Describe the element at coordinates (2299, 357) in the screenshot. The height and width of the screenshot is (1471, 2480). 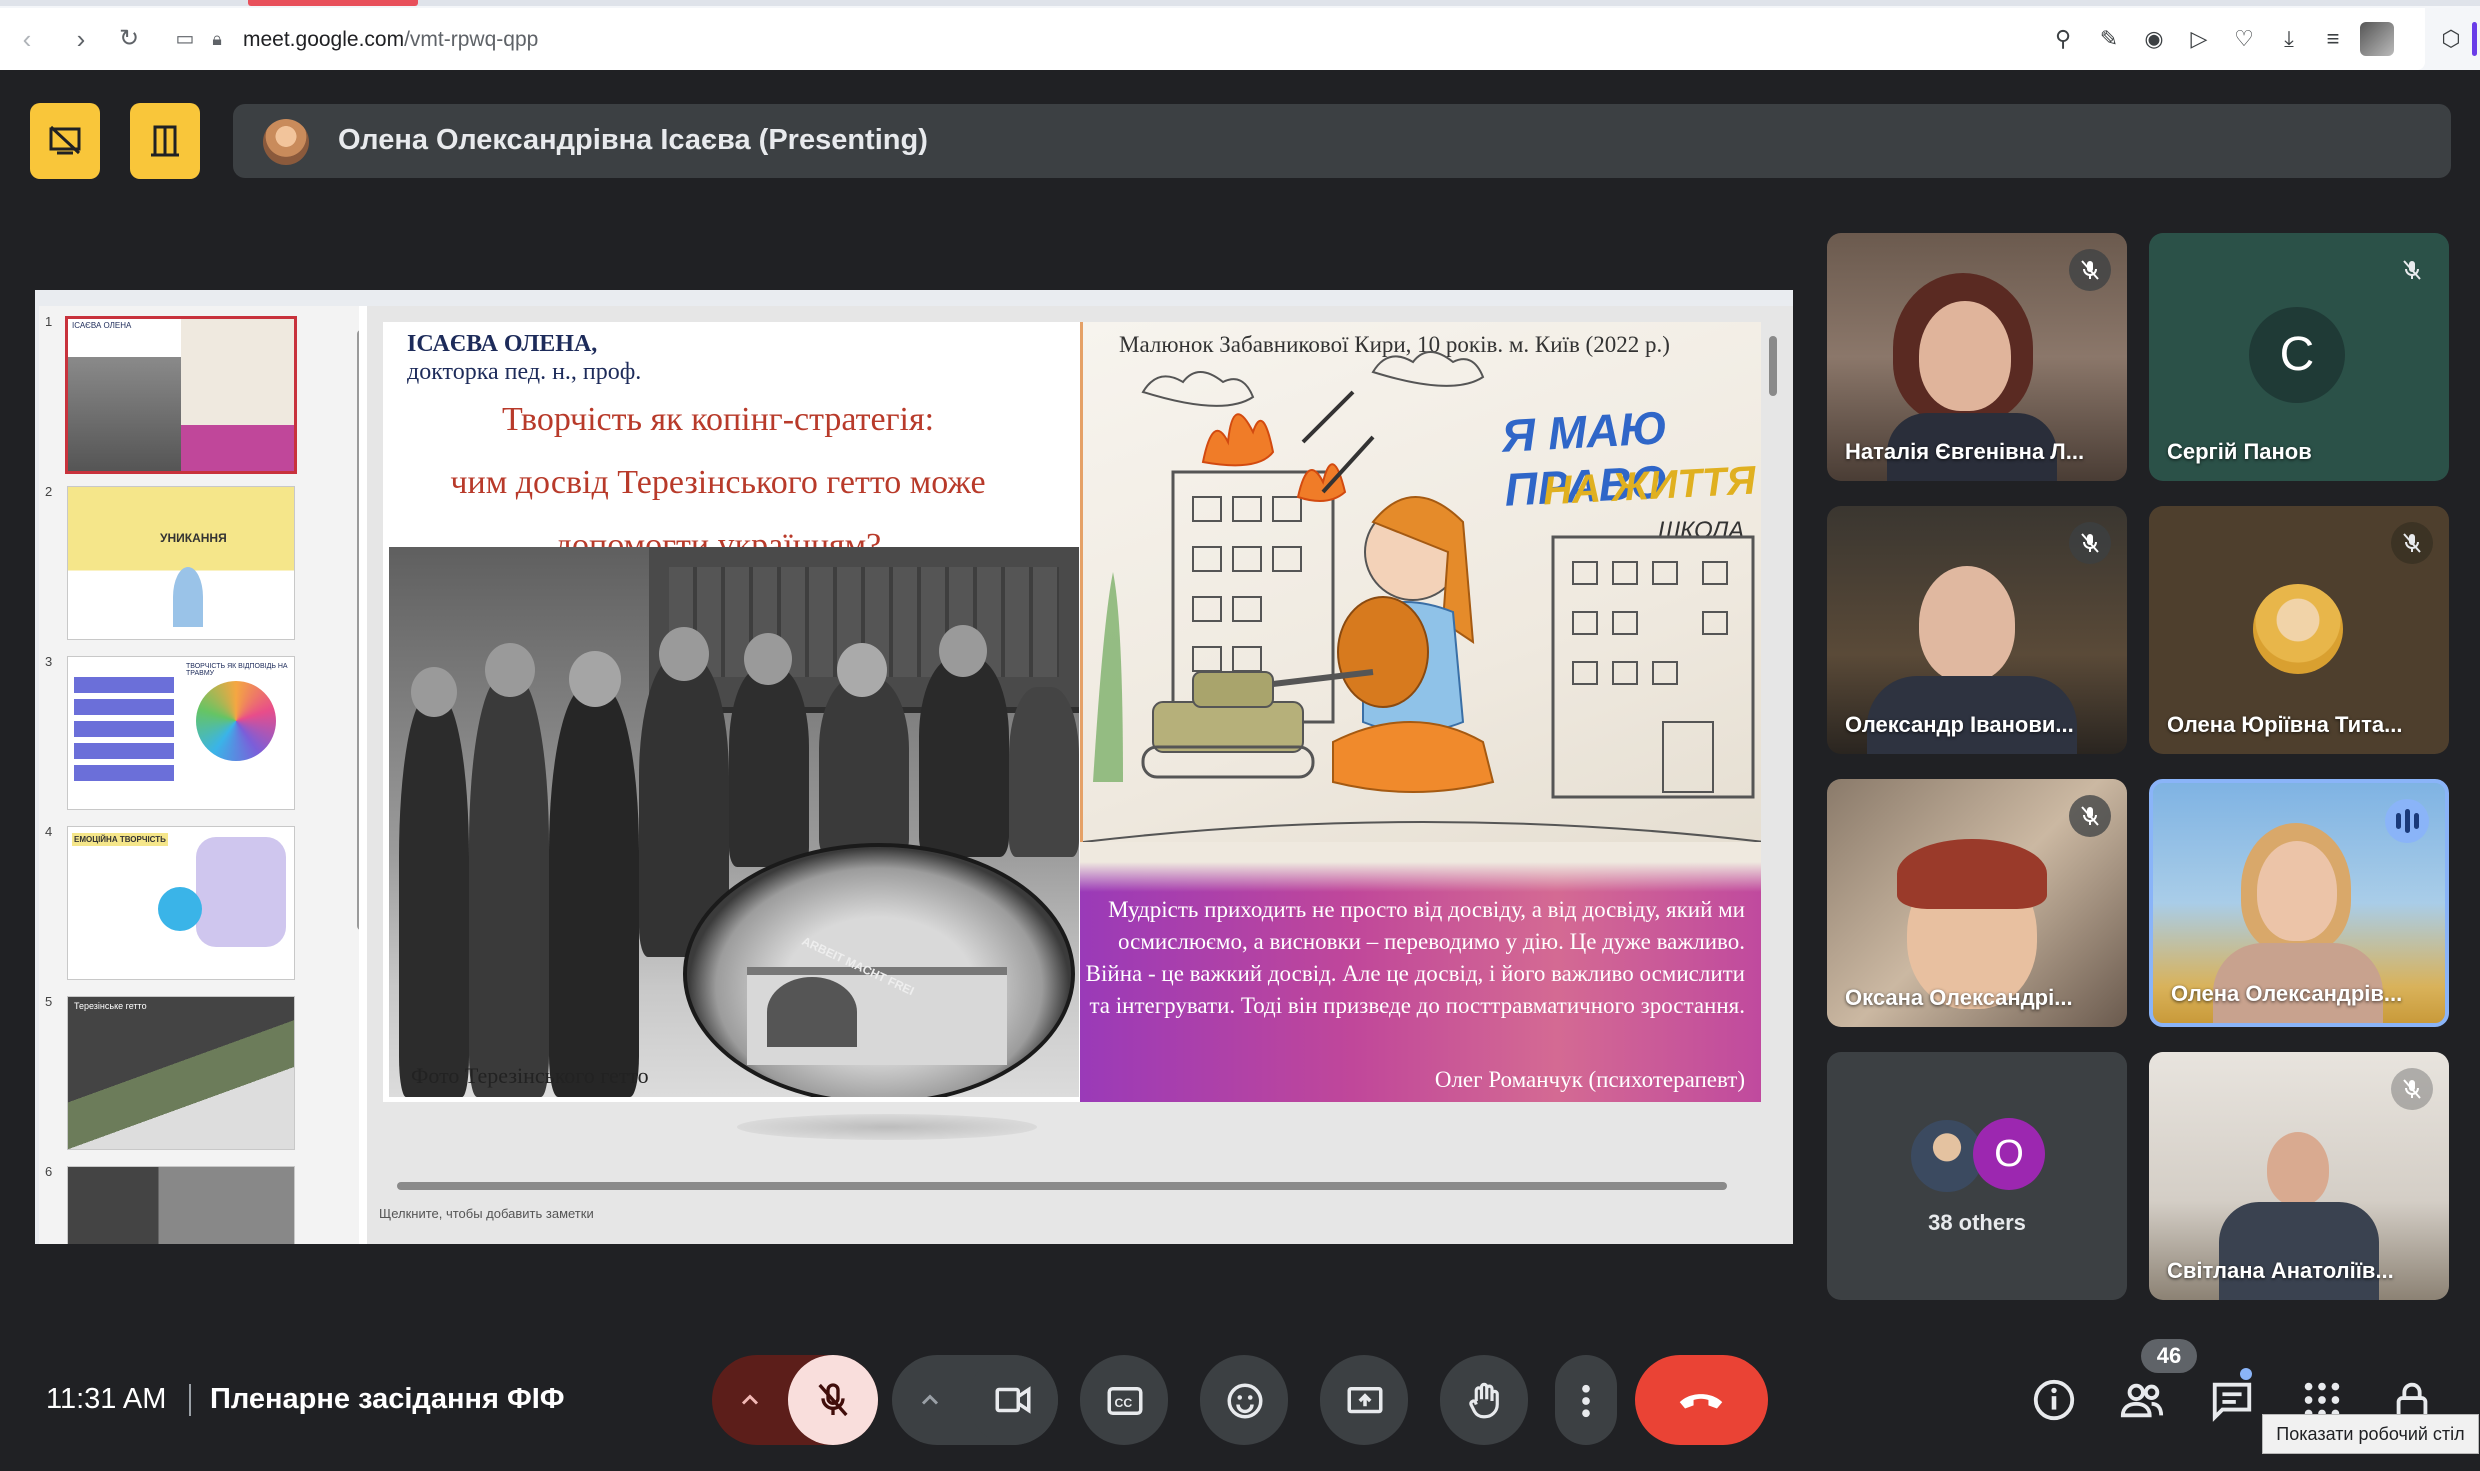
I see `participant-tile: C Сергій Панов` at that location.